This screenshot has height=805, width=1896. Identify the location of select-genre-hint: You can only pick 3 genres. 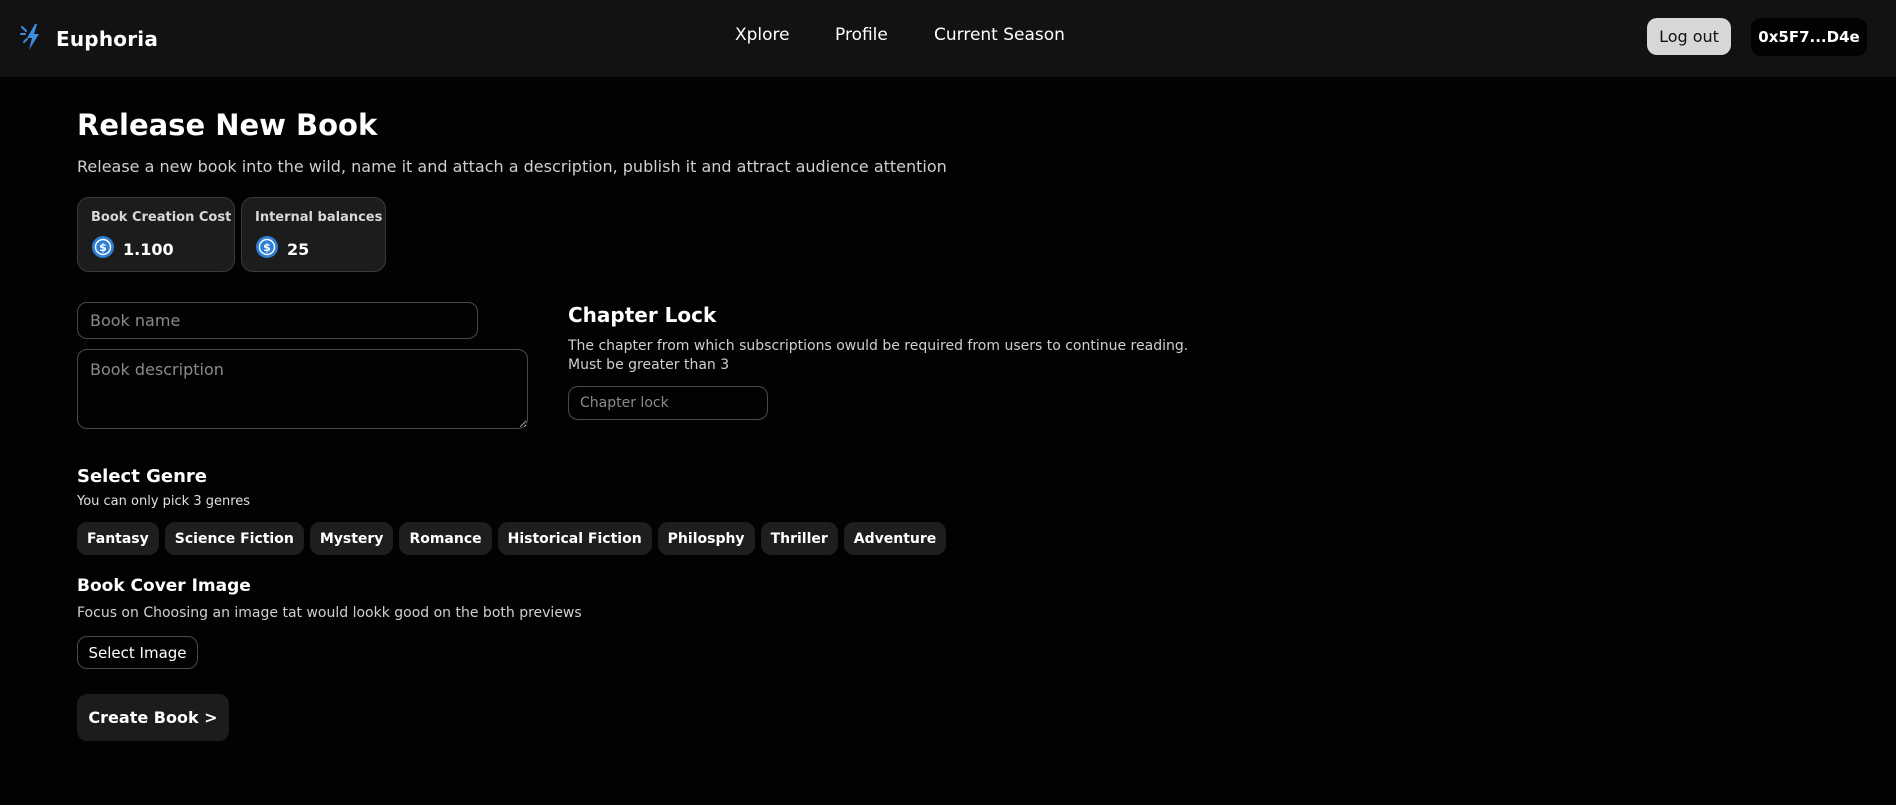
(164, 501).